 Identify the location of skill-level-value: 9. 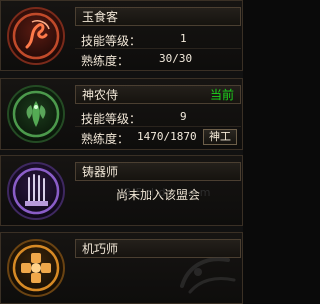
(183, 116).